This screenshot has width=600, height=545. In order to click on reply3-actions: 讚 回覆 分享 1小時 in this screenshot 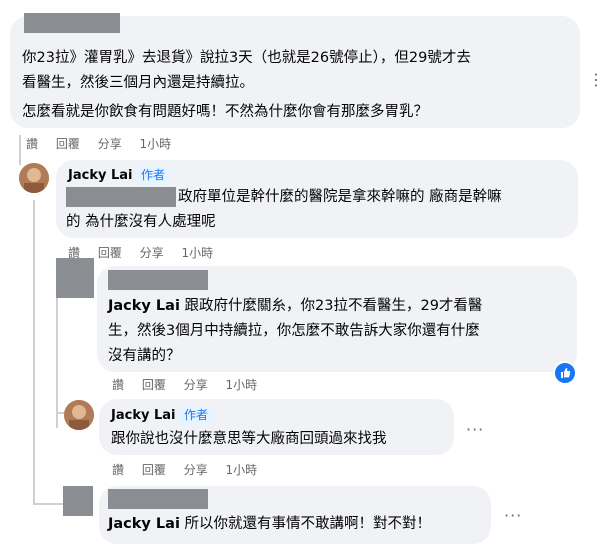, I will do `click(191, 469)`.